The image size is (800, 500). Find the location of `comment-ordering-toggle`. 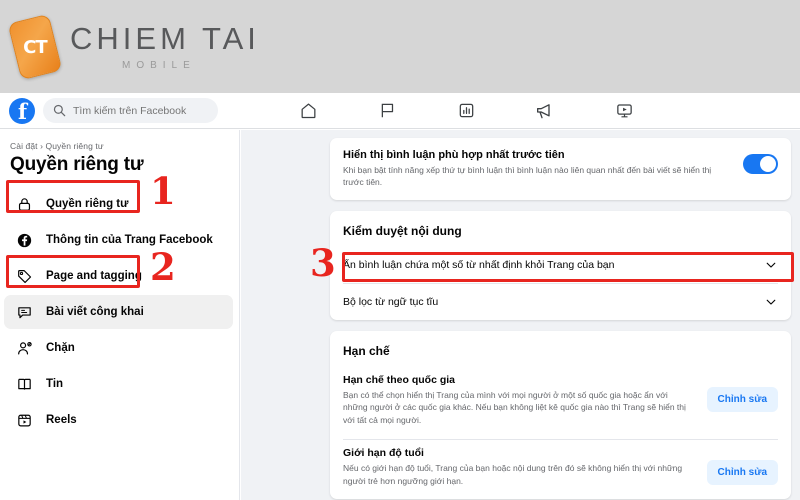

comment-ordering-toggle is located at coordinates (760, 164).